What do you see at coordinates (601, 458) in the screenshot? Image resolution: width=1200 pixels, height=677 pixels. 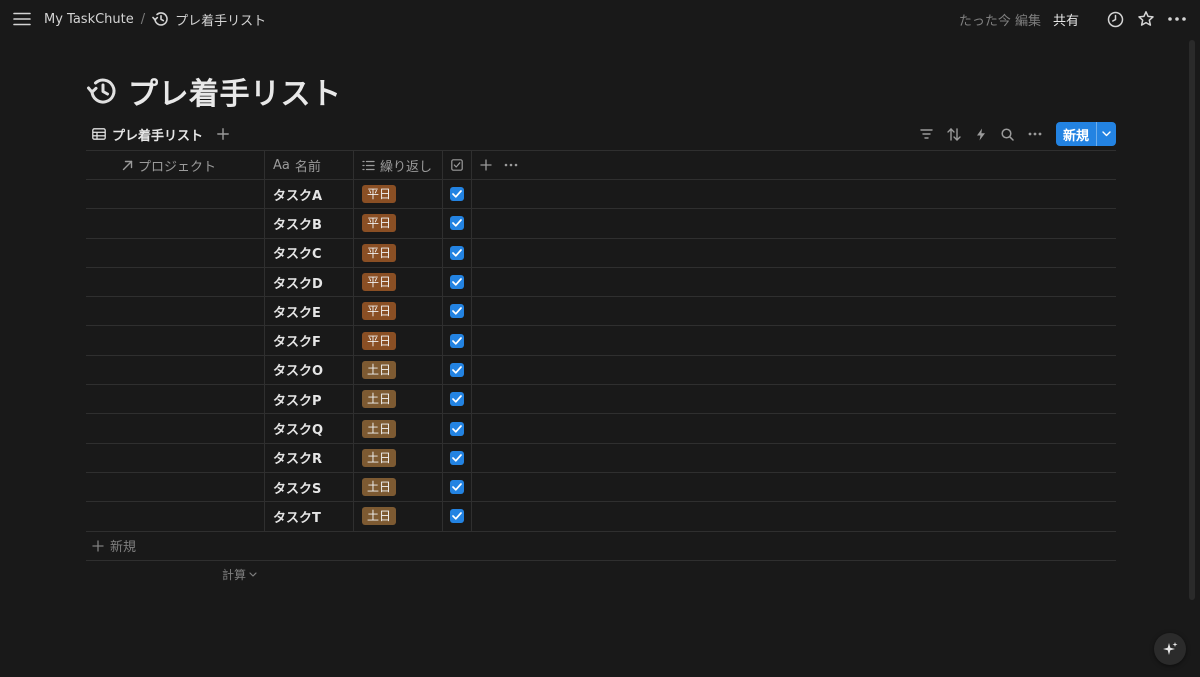 I see `table-row: タスクR 土日` at bounding box center [601, 458].